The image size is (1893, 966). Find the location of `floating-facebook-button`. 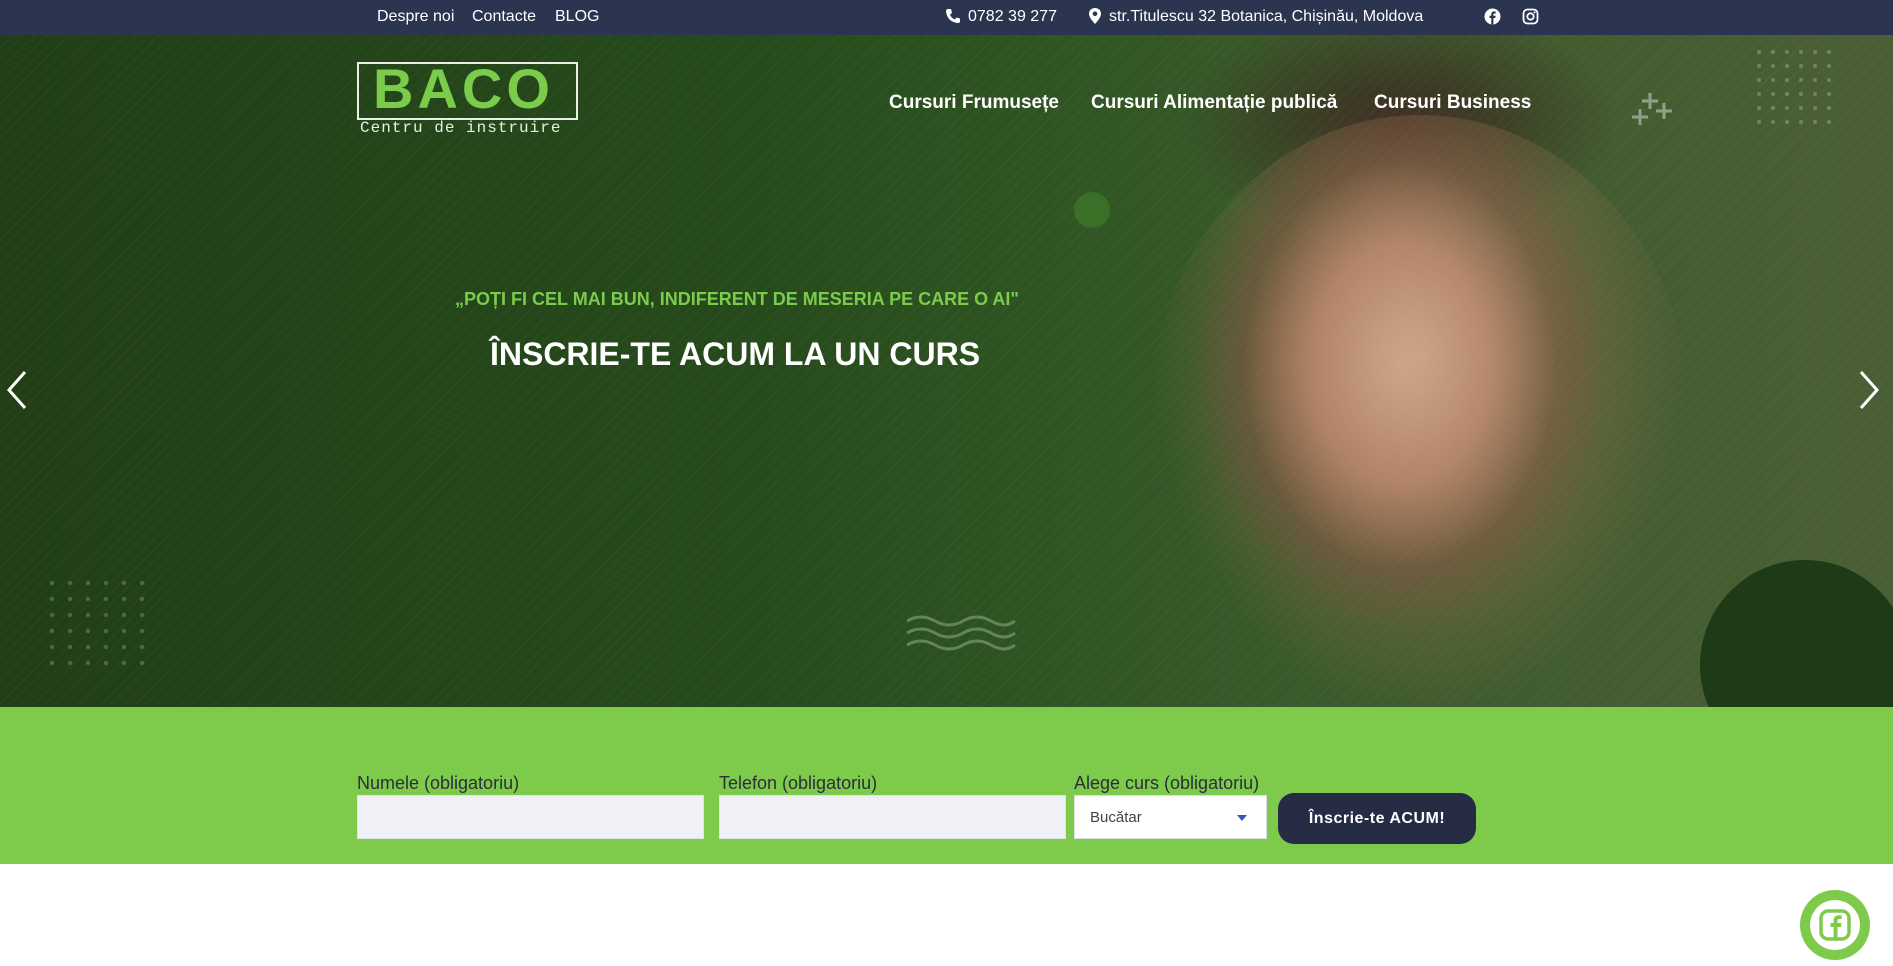

floating-facebook-button is located at coordinates (1835, 925).